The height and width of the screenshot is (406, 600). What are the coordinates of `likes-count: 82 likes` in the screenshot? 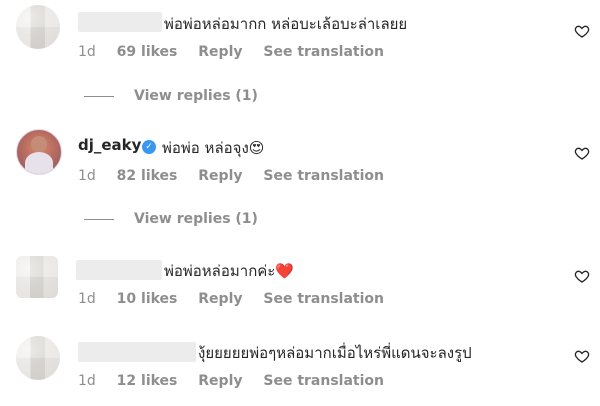 It's located at (147, 176).